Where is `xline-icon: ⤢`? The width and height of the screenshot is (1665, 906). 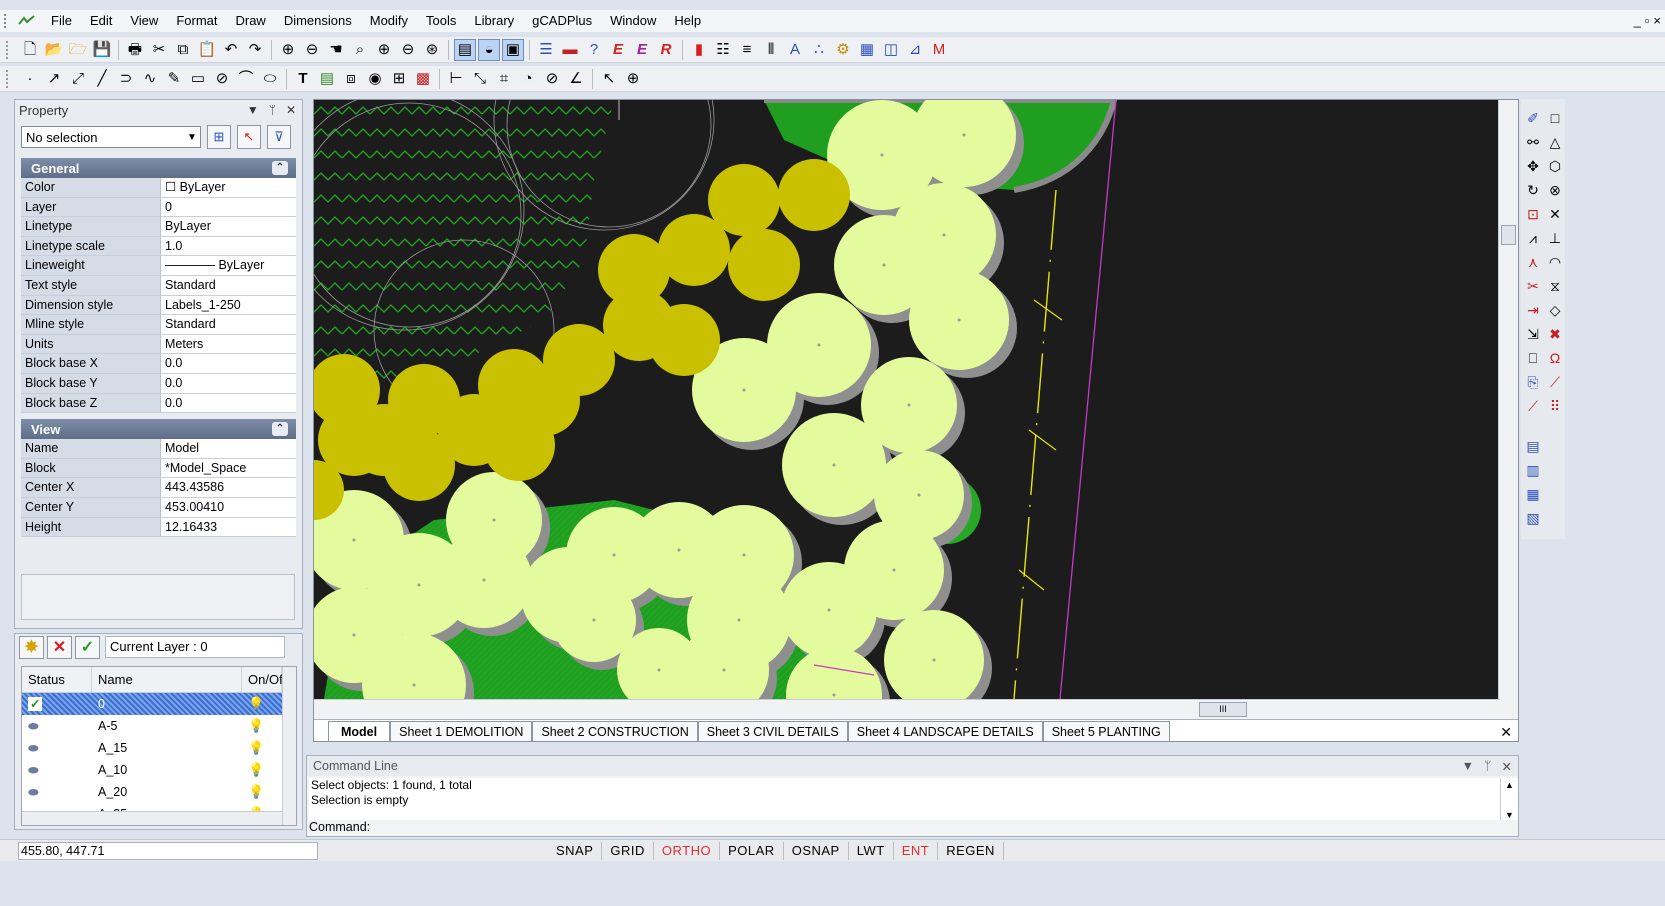 xline-icon: ⤢ is located at coordinates (78, 79).